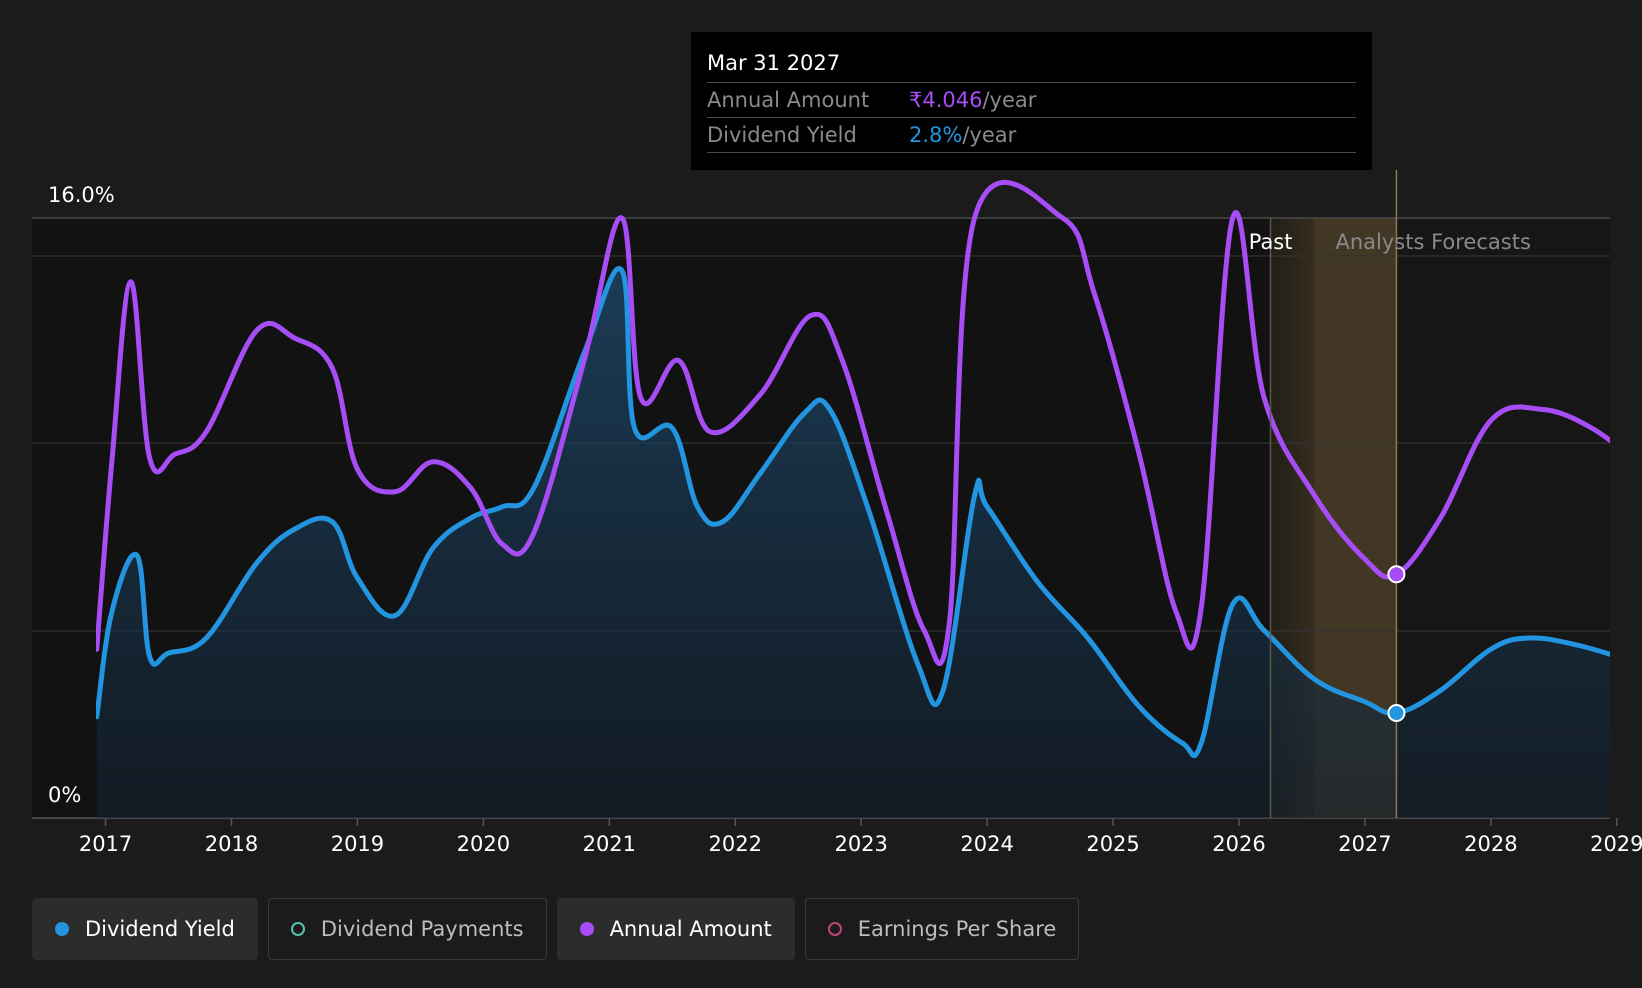 This screenshot has width=1642, height=988. What do you see at coordinates (105, 844) in the screenshot?
I see `x-tick-label: 2017` at bounding box center [105, 844].